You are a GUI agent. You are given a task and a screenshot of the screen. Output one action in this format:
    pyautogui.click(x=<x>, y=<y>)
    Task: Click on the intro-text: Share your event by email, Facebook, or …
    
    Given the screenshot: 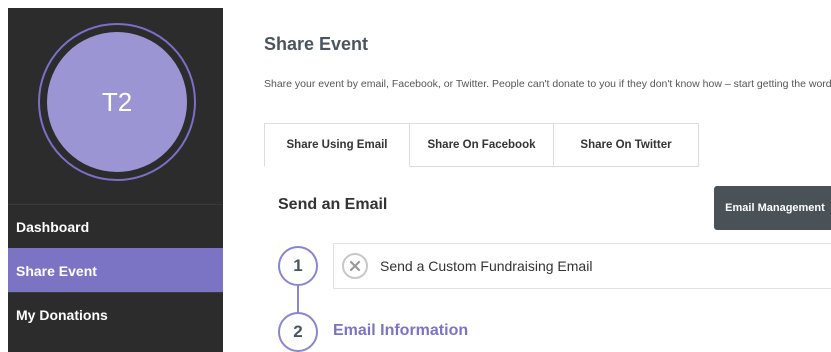 What is the action you would take?
    pyautogui.click(x=547, y=84)
    